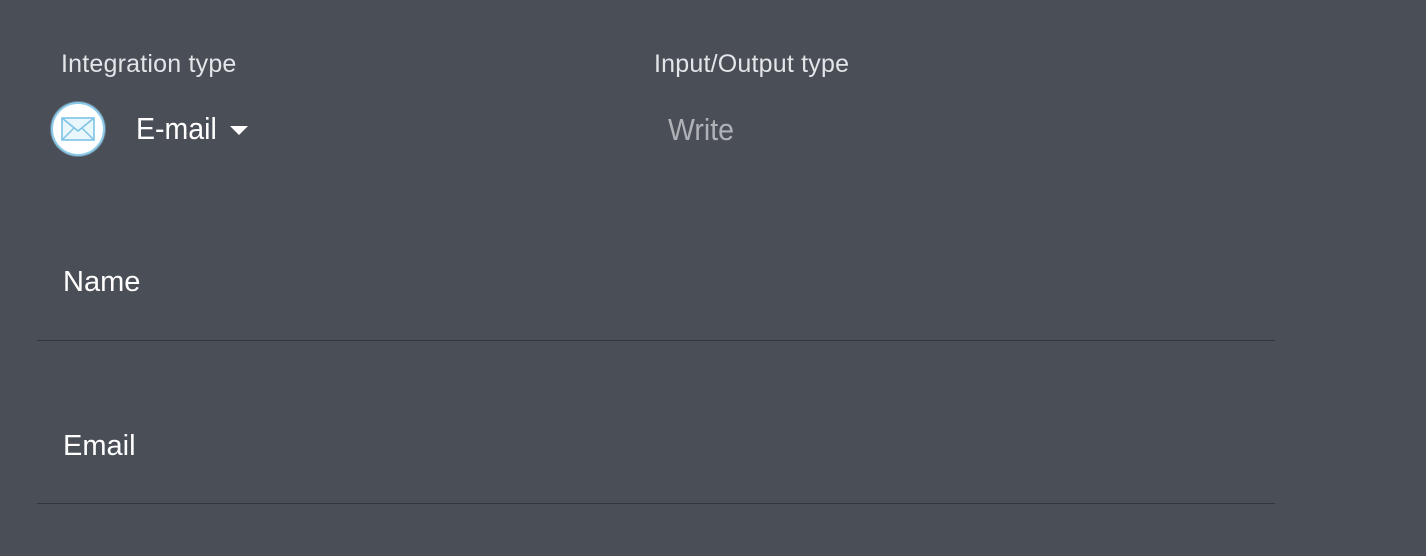 Image resolution: width=1426 pixels, height=556 pixels. What do you see at coordinates (176, 128) in the screenshot?
I see `integration-type-value: E-mail` at bounding box center [176, 128].